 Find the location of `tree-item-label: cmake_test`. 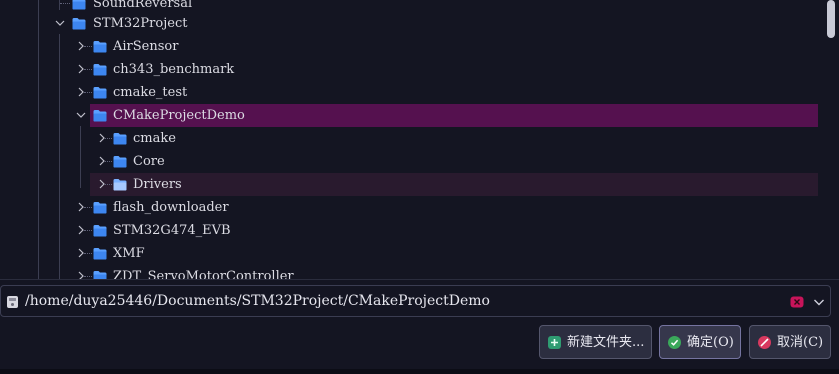

tree-item-label: cmake_test is located at coordinates (150, 92).